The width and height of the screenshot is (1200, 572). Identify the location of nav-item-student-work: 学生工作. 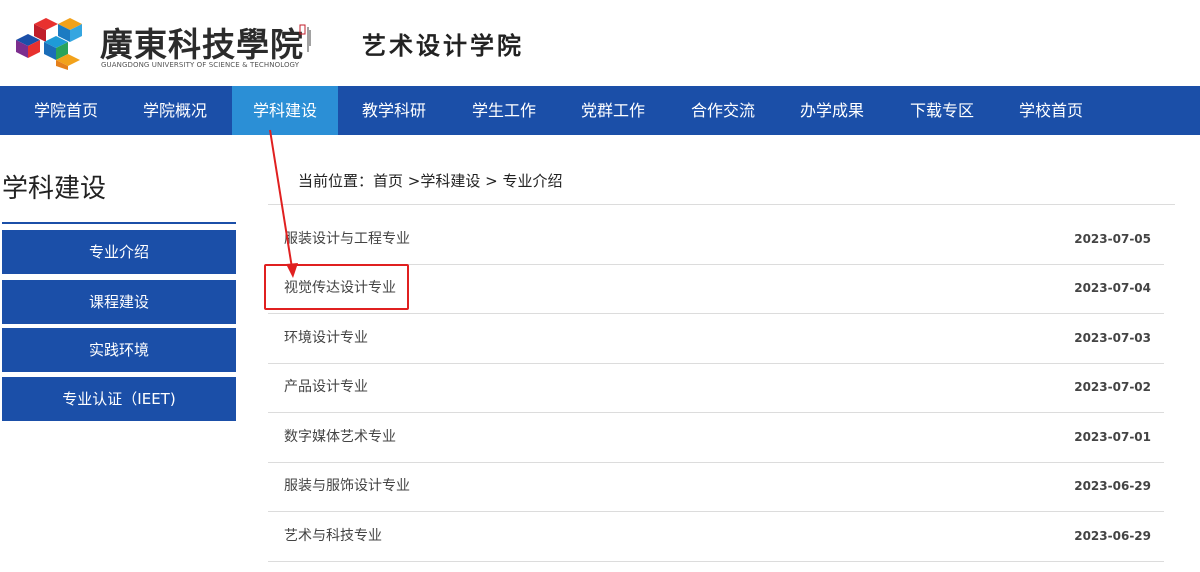
(504, 110).